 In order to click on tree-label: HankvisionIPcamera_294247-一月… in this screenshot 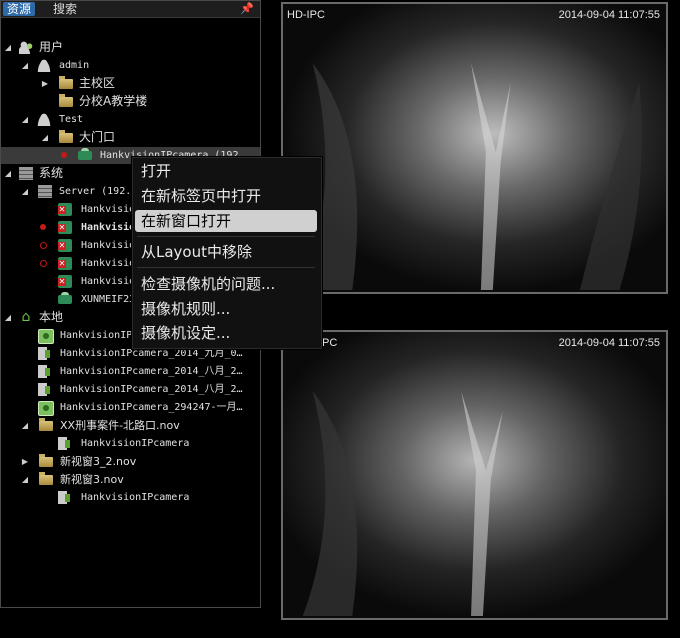, I will do `click(151, 407)`.